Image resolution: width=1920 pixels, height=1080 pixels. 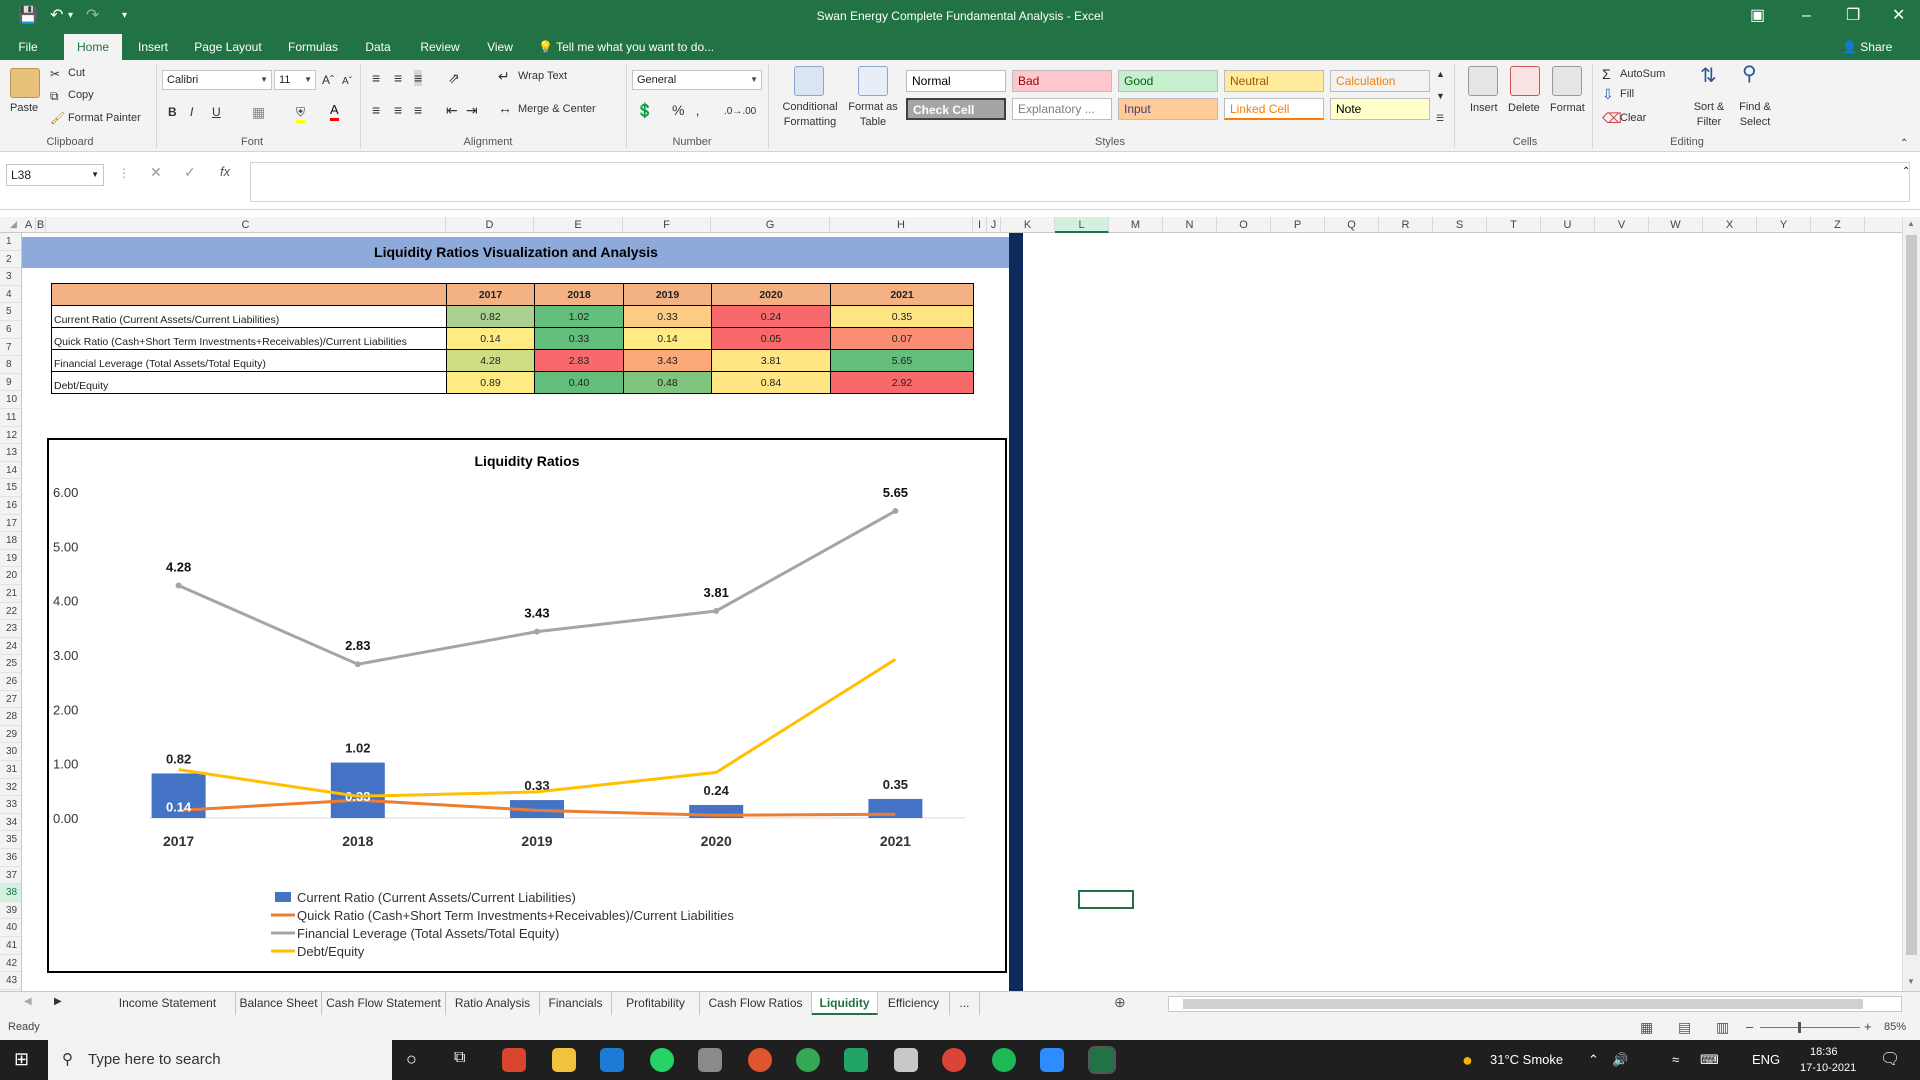 What do you see at coordinates (10, 524) in the screenshot?
I see `row-header: 17` at bounding box center [10, 524].